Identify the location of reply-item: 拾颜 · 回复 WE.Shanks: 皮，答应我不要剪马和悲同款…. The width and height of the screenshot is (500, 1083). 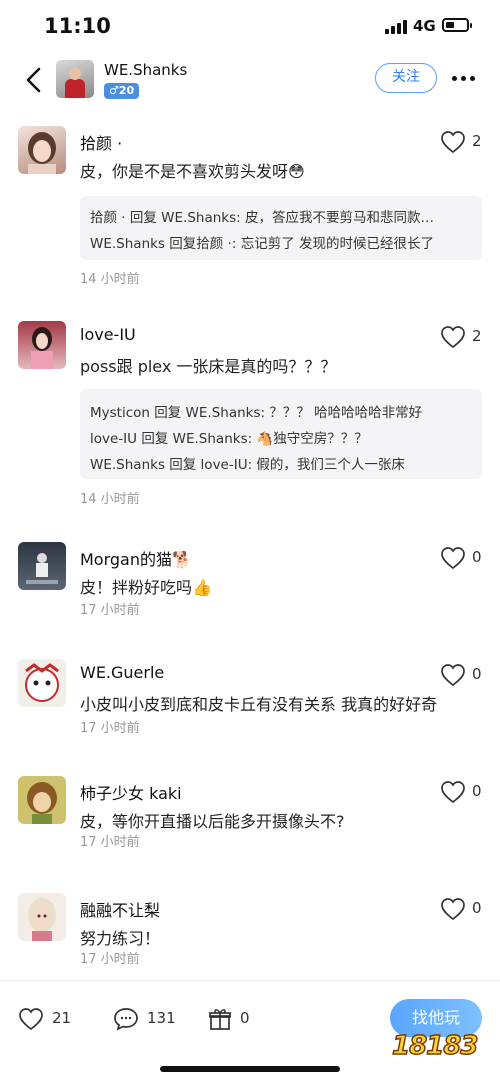
(262, 216).